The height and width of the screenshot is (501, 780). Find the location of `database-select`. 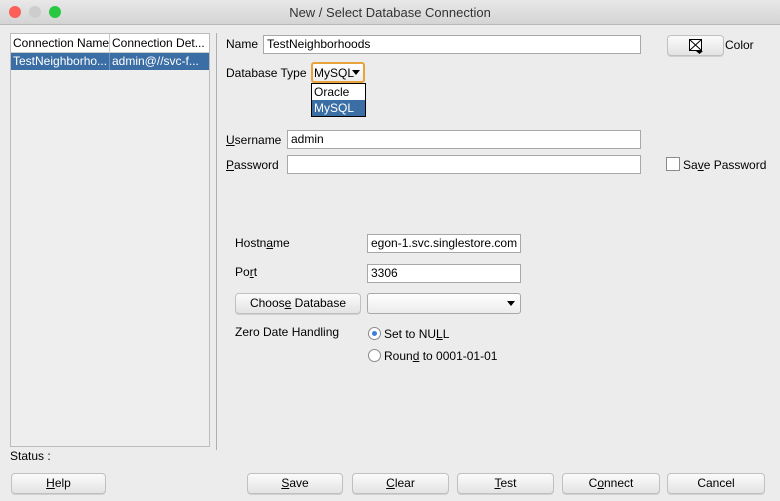

database-select is located at coordinates (444, 303).